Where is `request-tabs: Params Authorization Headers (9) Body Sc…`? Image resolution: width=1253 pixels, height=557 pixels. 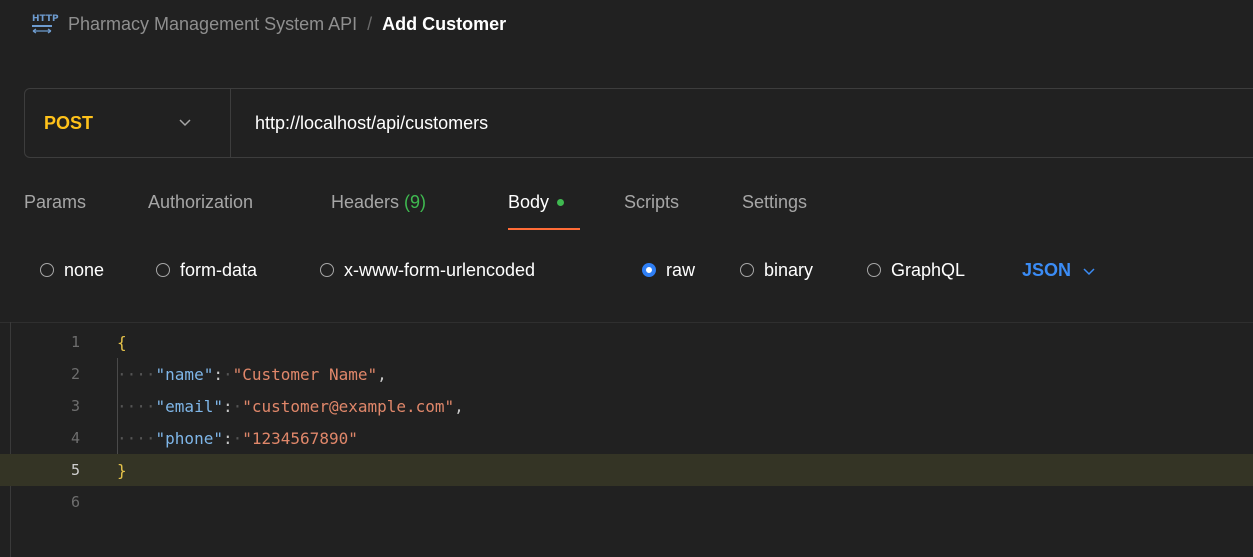
request-tabs: Params Authorization Headers (9) Body Sc… is located at coordinates (626, 206).